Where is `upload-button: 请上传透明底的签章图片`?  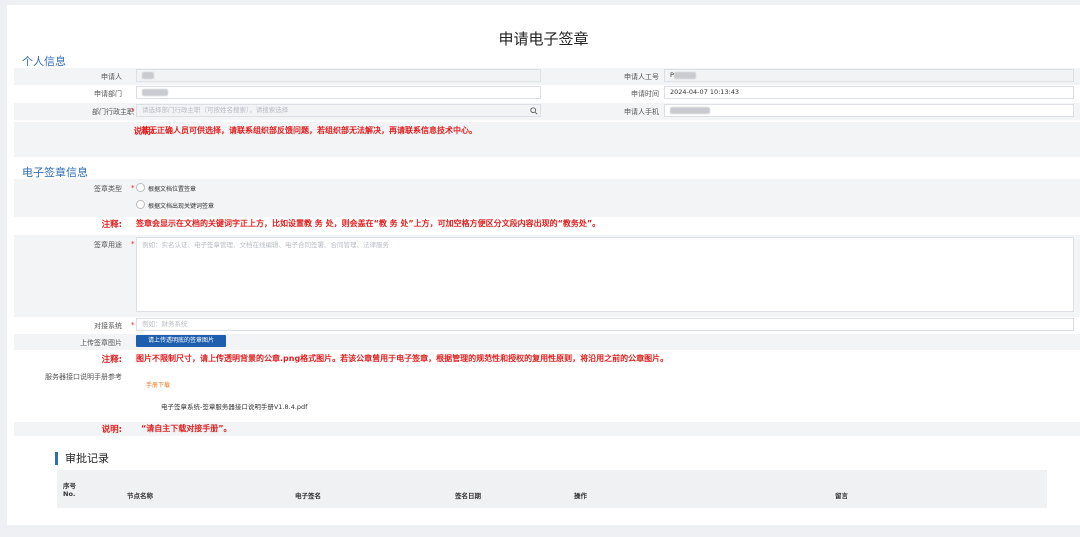 upload-button: 请上传透明底的签章图片 is located at coordinates (181, 341).